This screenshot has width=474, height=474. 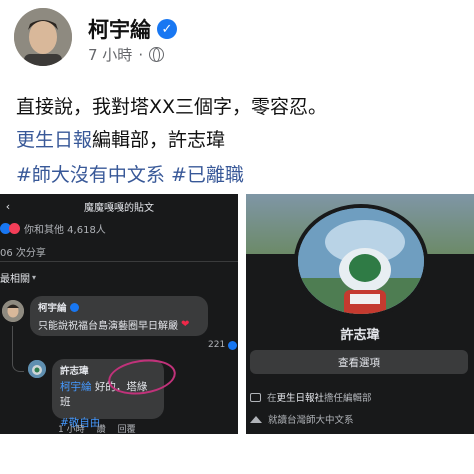 I want to click on comment-sort-label: 最相關, so click(x=15, y=279).